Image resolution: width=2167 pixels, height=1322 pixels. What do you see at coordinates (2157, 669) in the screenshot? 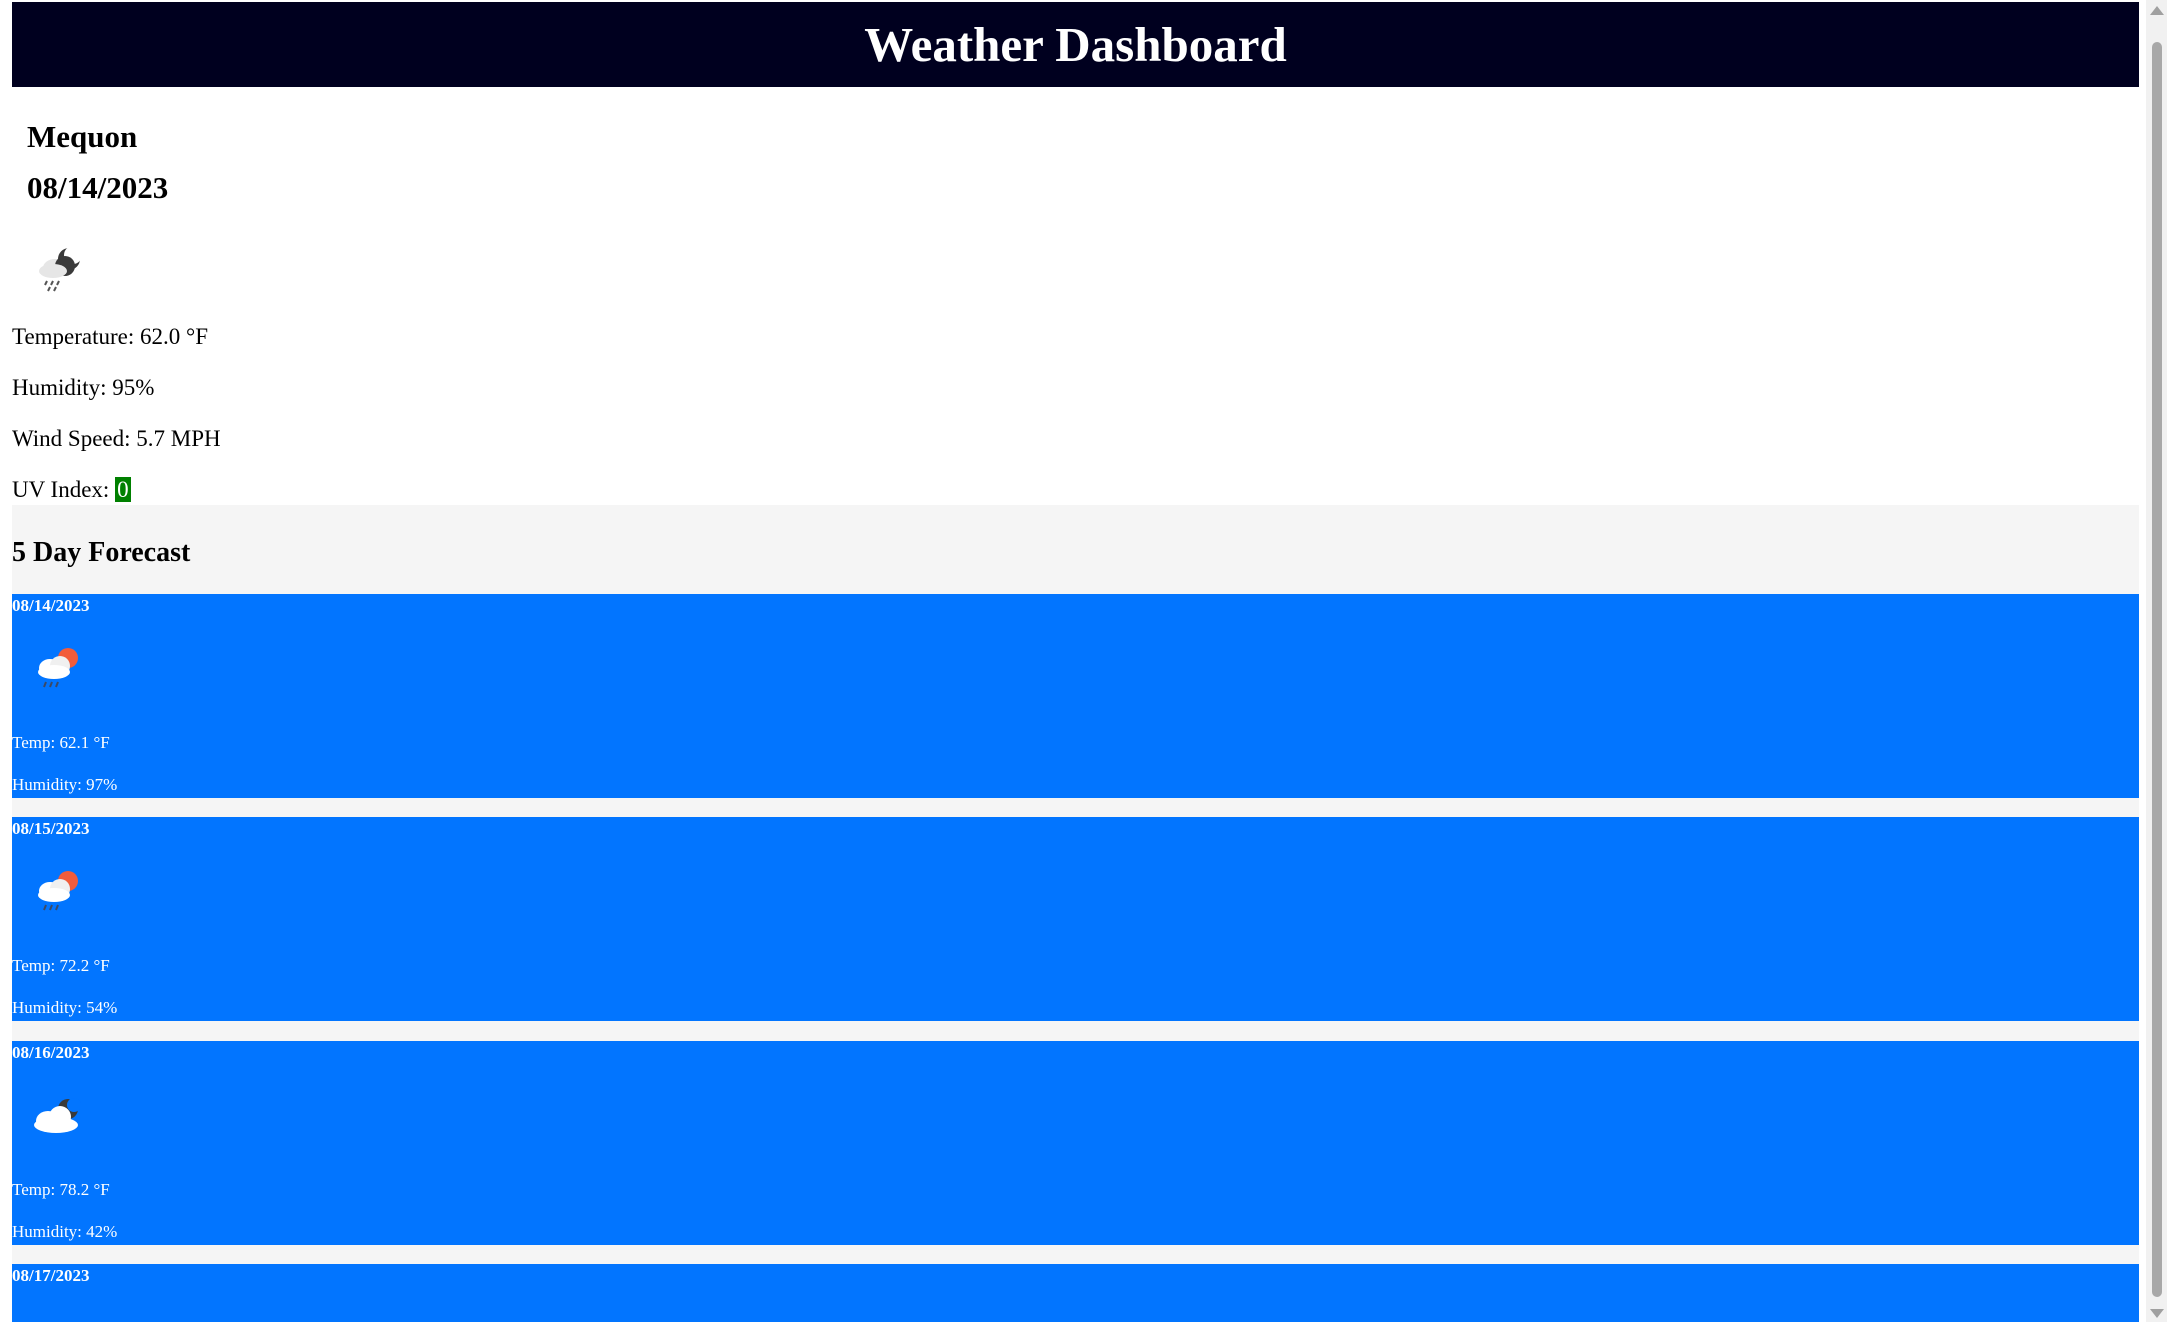
I see `scrollbar-thumb` at bounding box center [2157, 669].